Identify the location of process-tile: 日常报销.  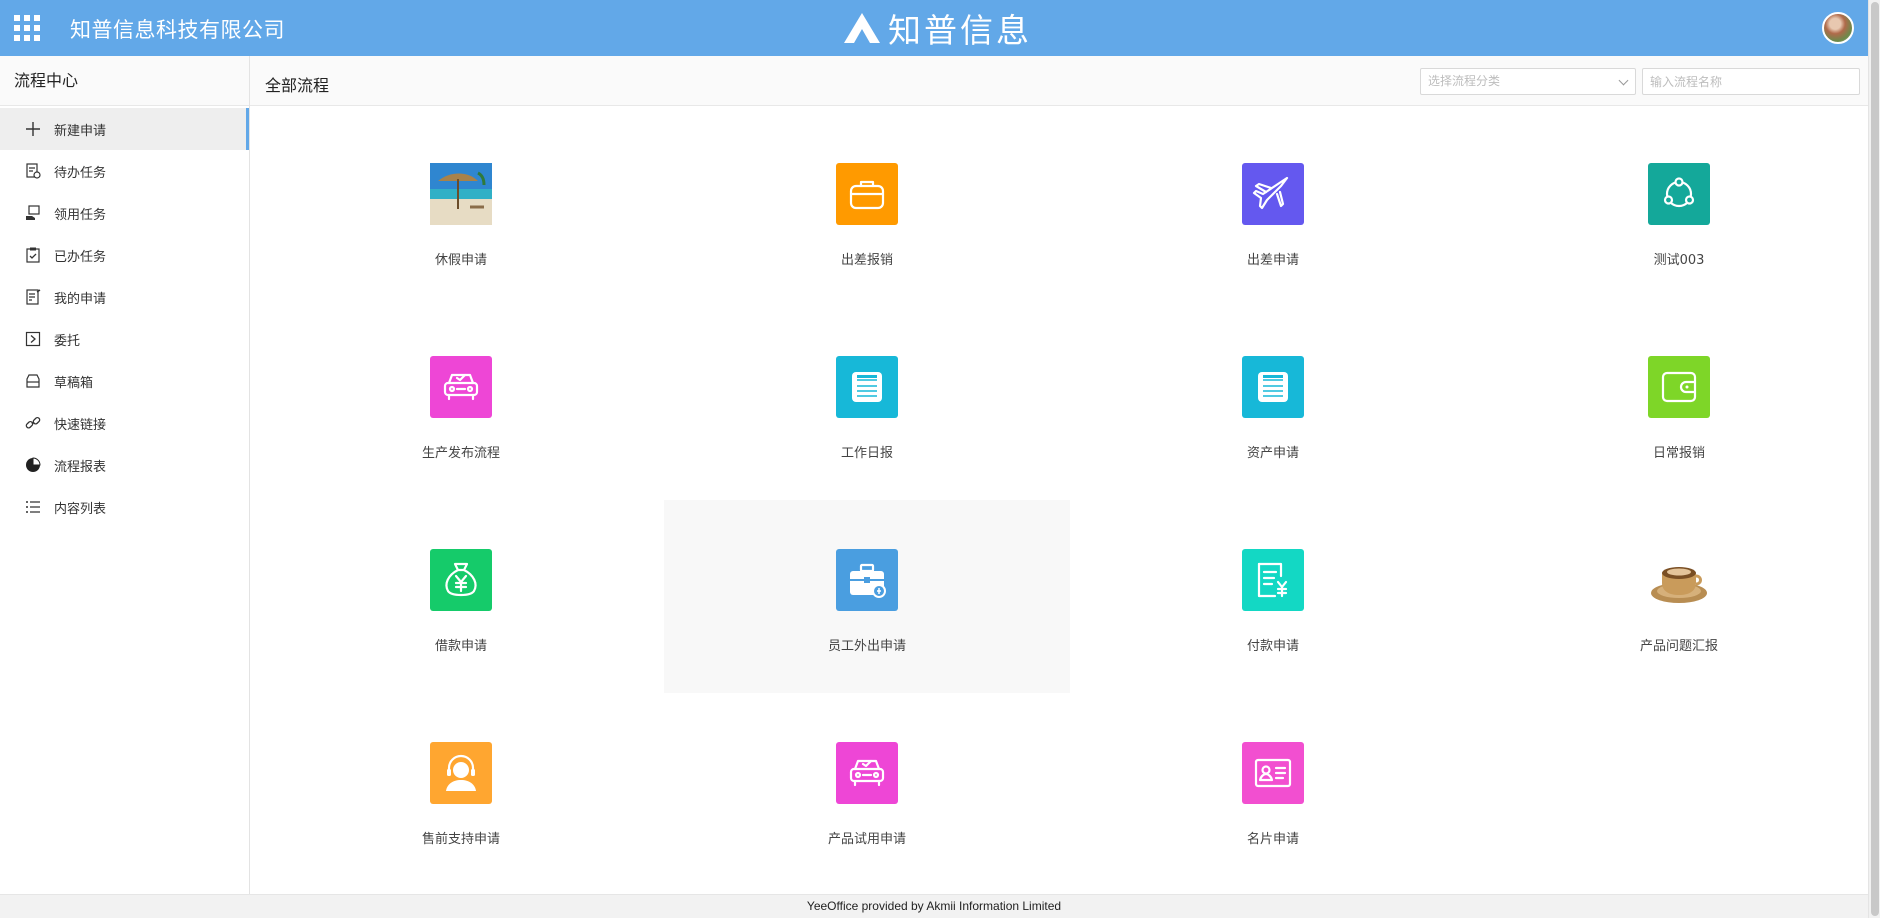
(1678, 403).